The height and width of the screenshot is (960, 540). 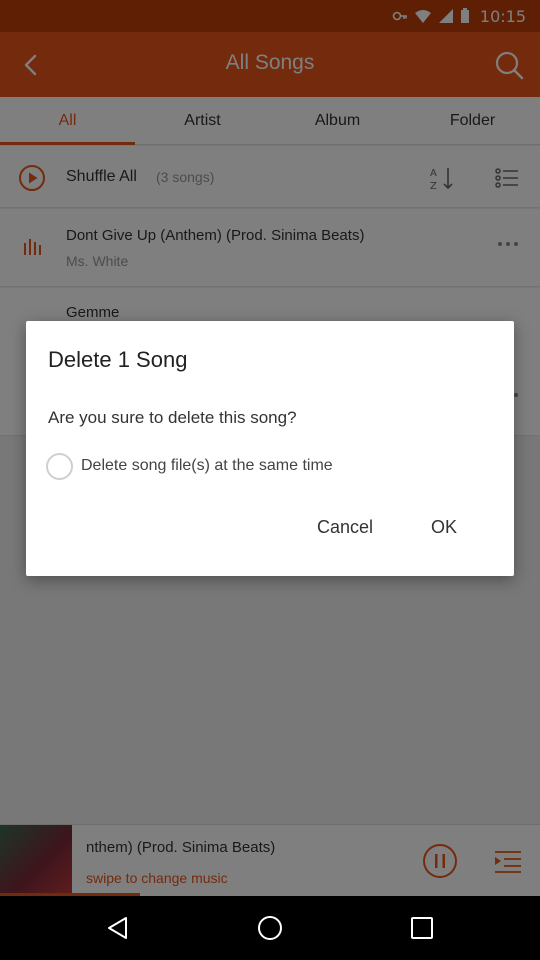 I want to click on dialog-message: Are you sure to delete this song?, so click(x=172, y=417).